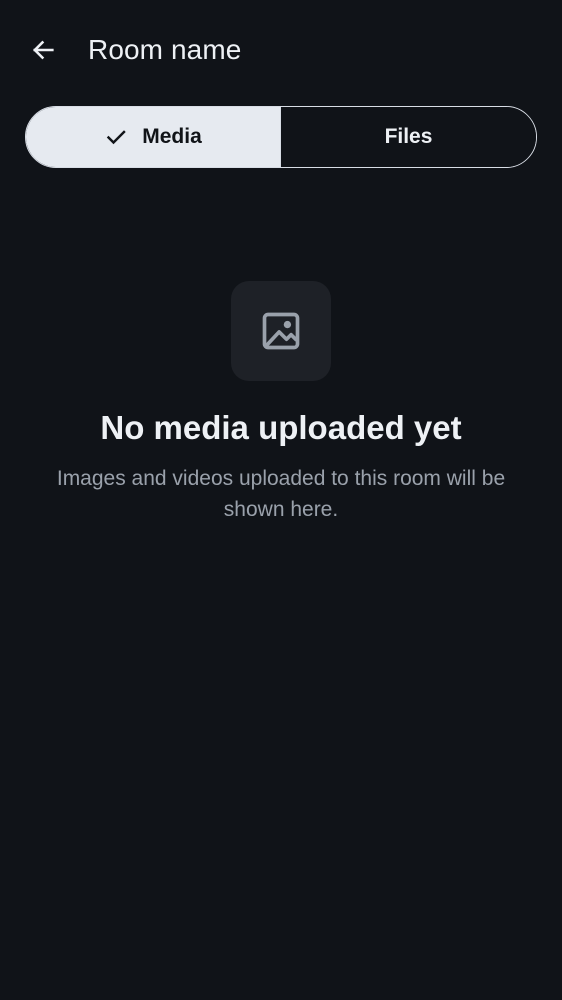 This screenshot has width=562, height=1000. Describe the element at coordinates (281, 50) in the screenshot. I see `top-app-bar: Room name` at that location.